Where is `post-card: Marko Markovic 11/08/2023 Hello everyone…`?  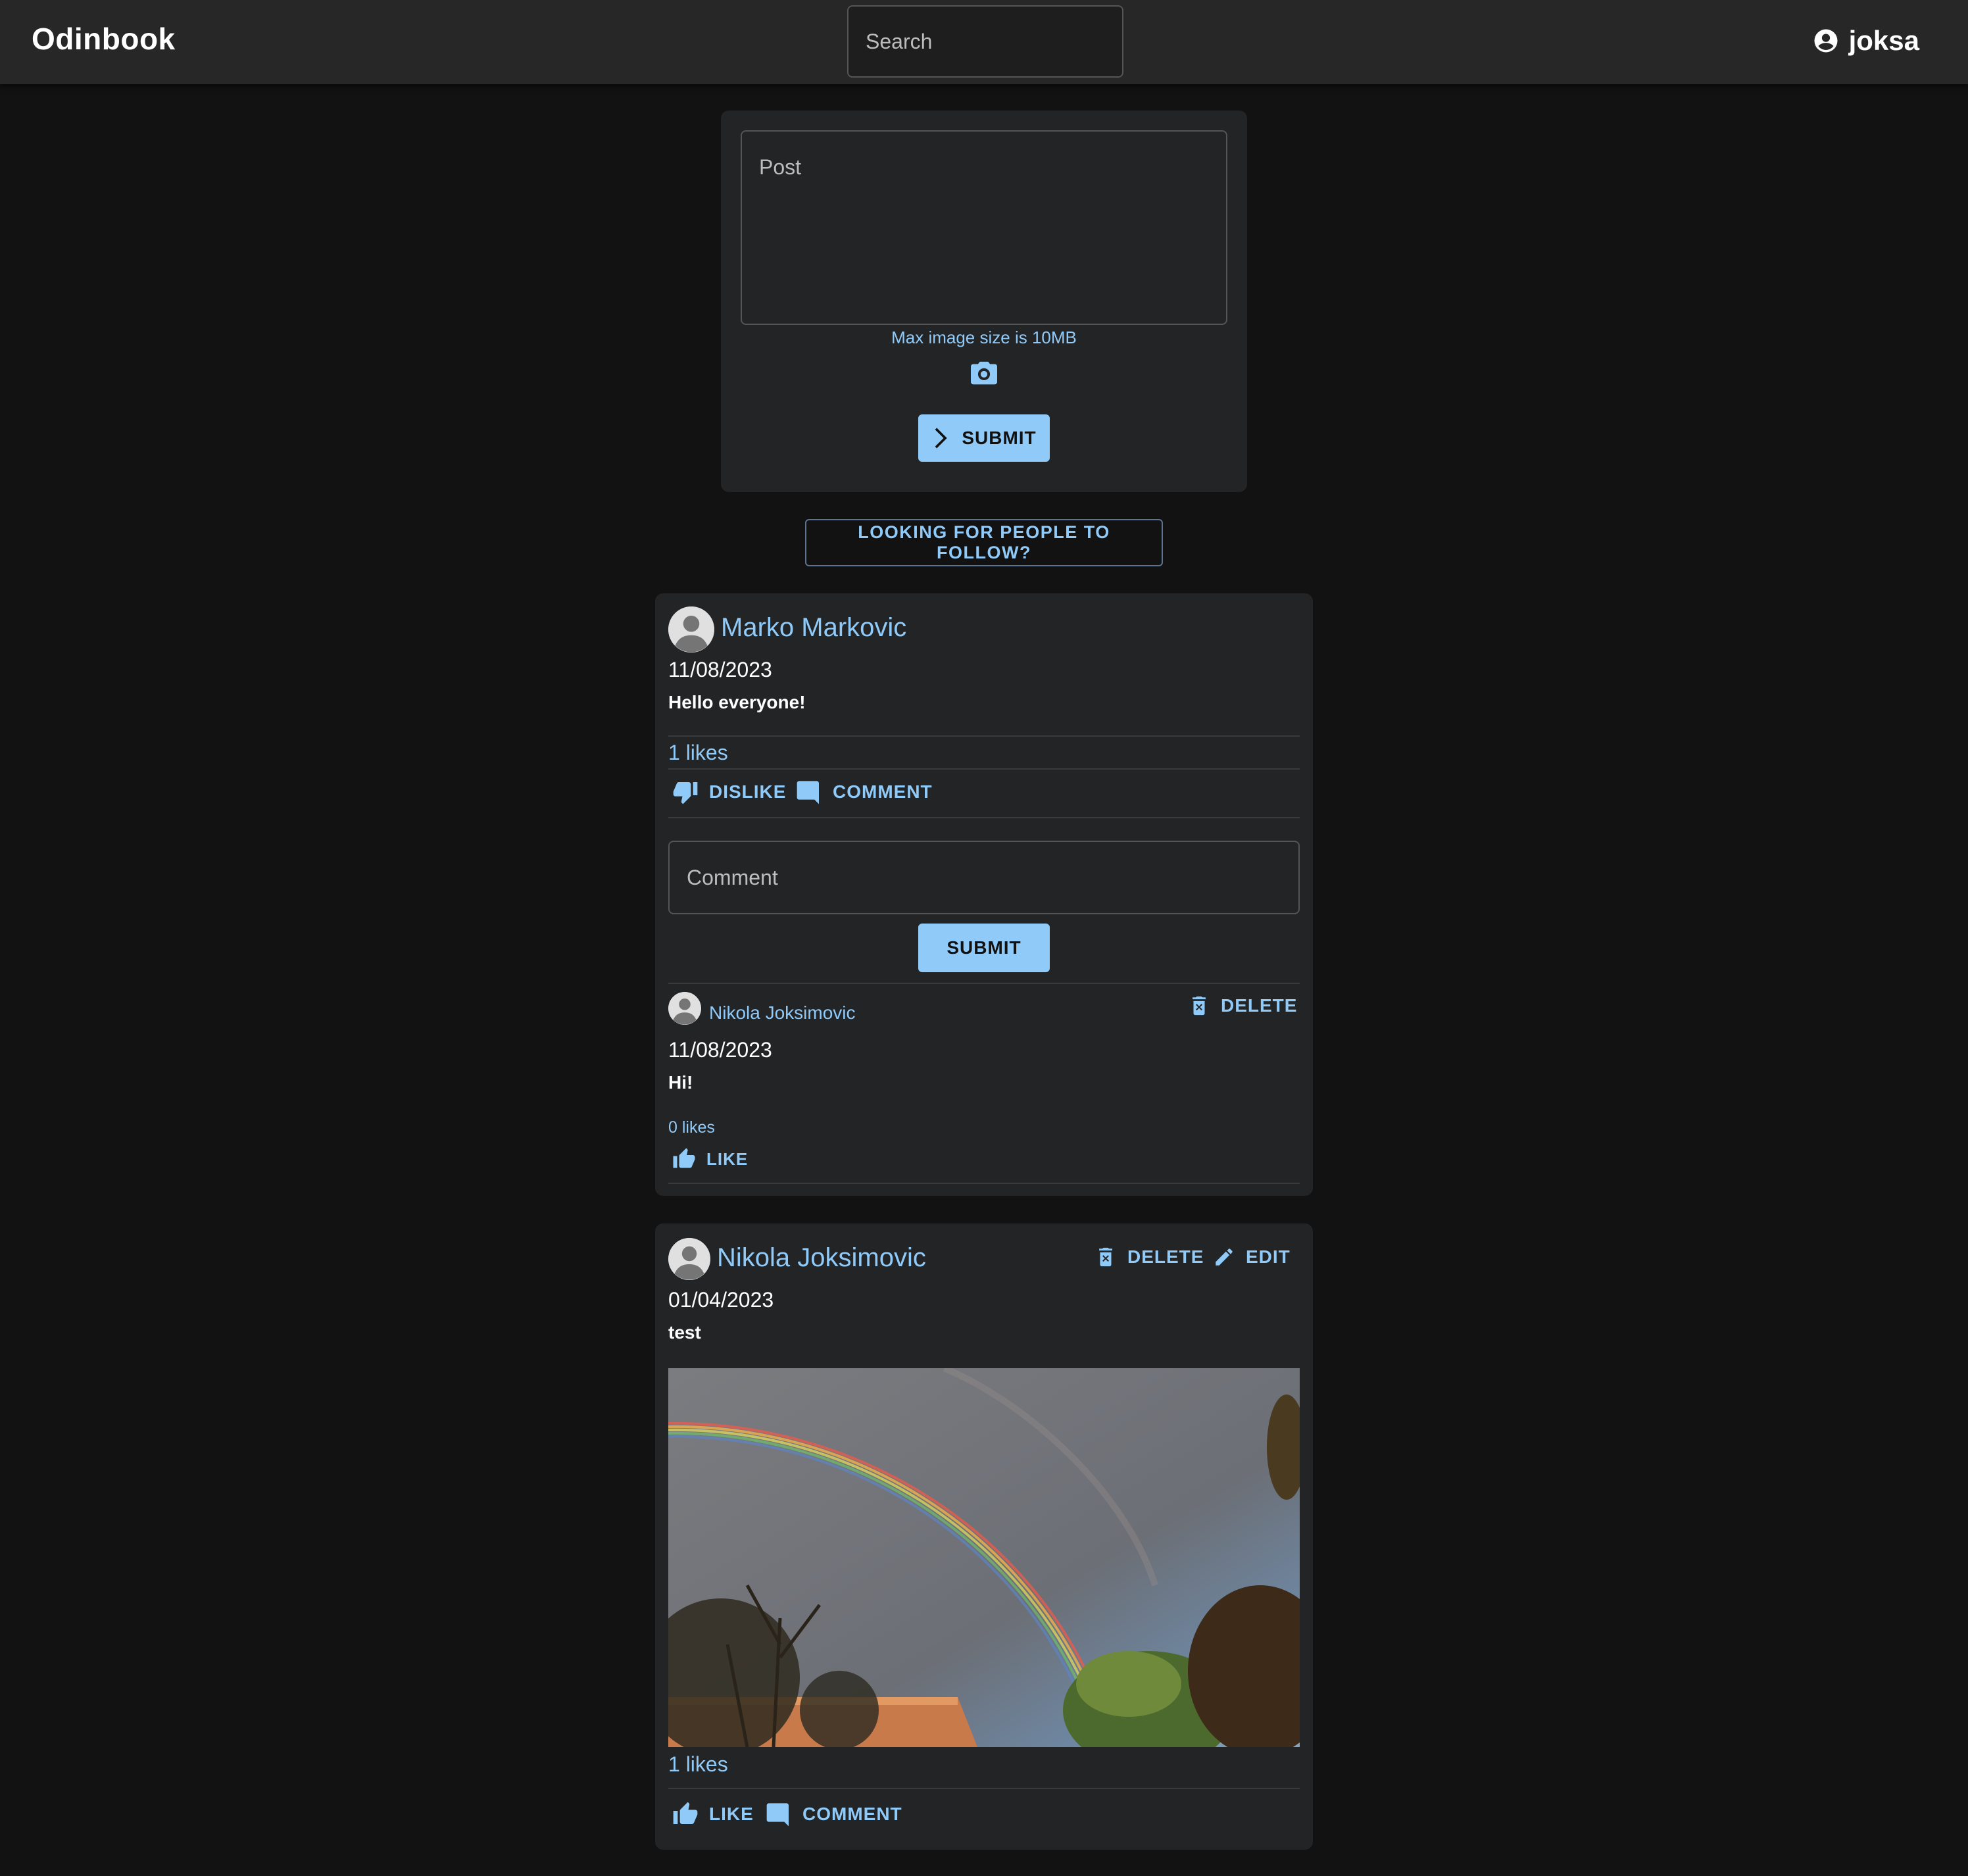
post-card: Marko Markovic 11/08/2023 Hello everyone… is located at coordinates (984, 894).